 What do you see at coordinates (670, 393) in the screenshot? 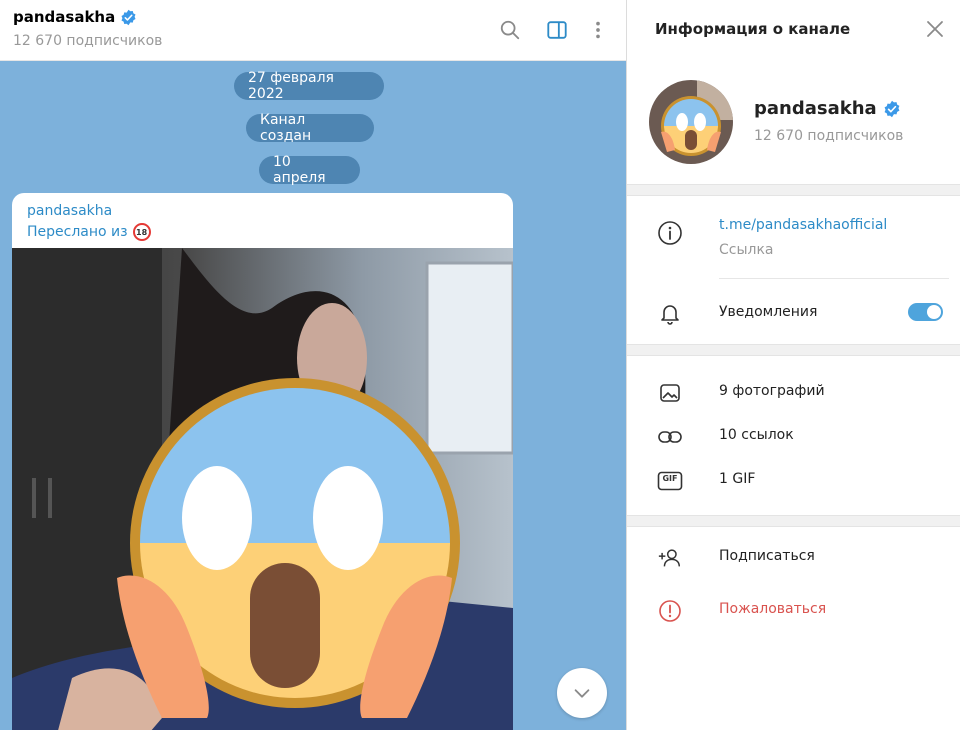
I see `photo-icon` at bounding box center [670, 393].